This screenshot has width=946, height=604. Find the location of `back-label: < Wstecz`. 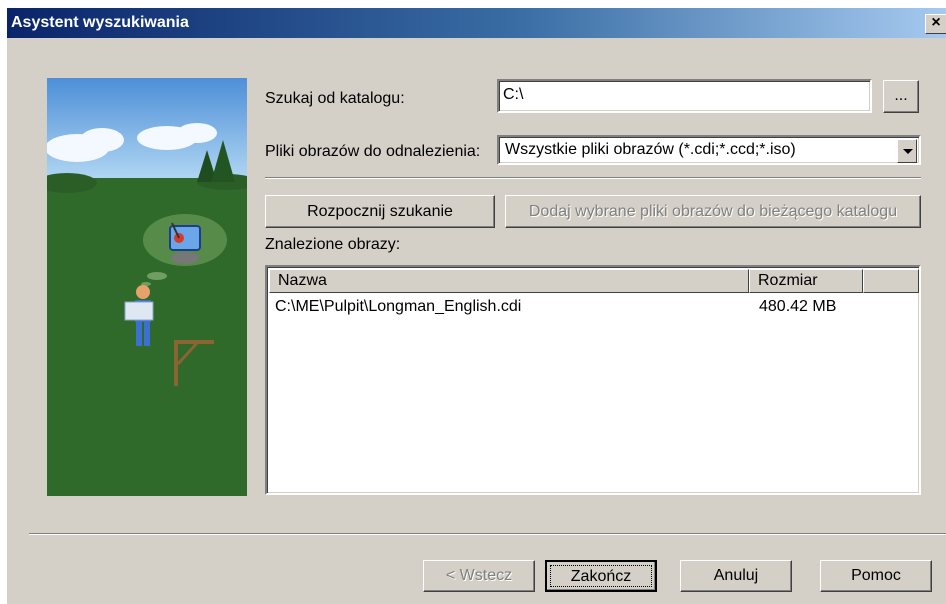

back-label: < Wstecz is located at coordinates (479, 575).